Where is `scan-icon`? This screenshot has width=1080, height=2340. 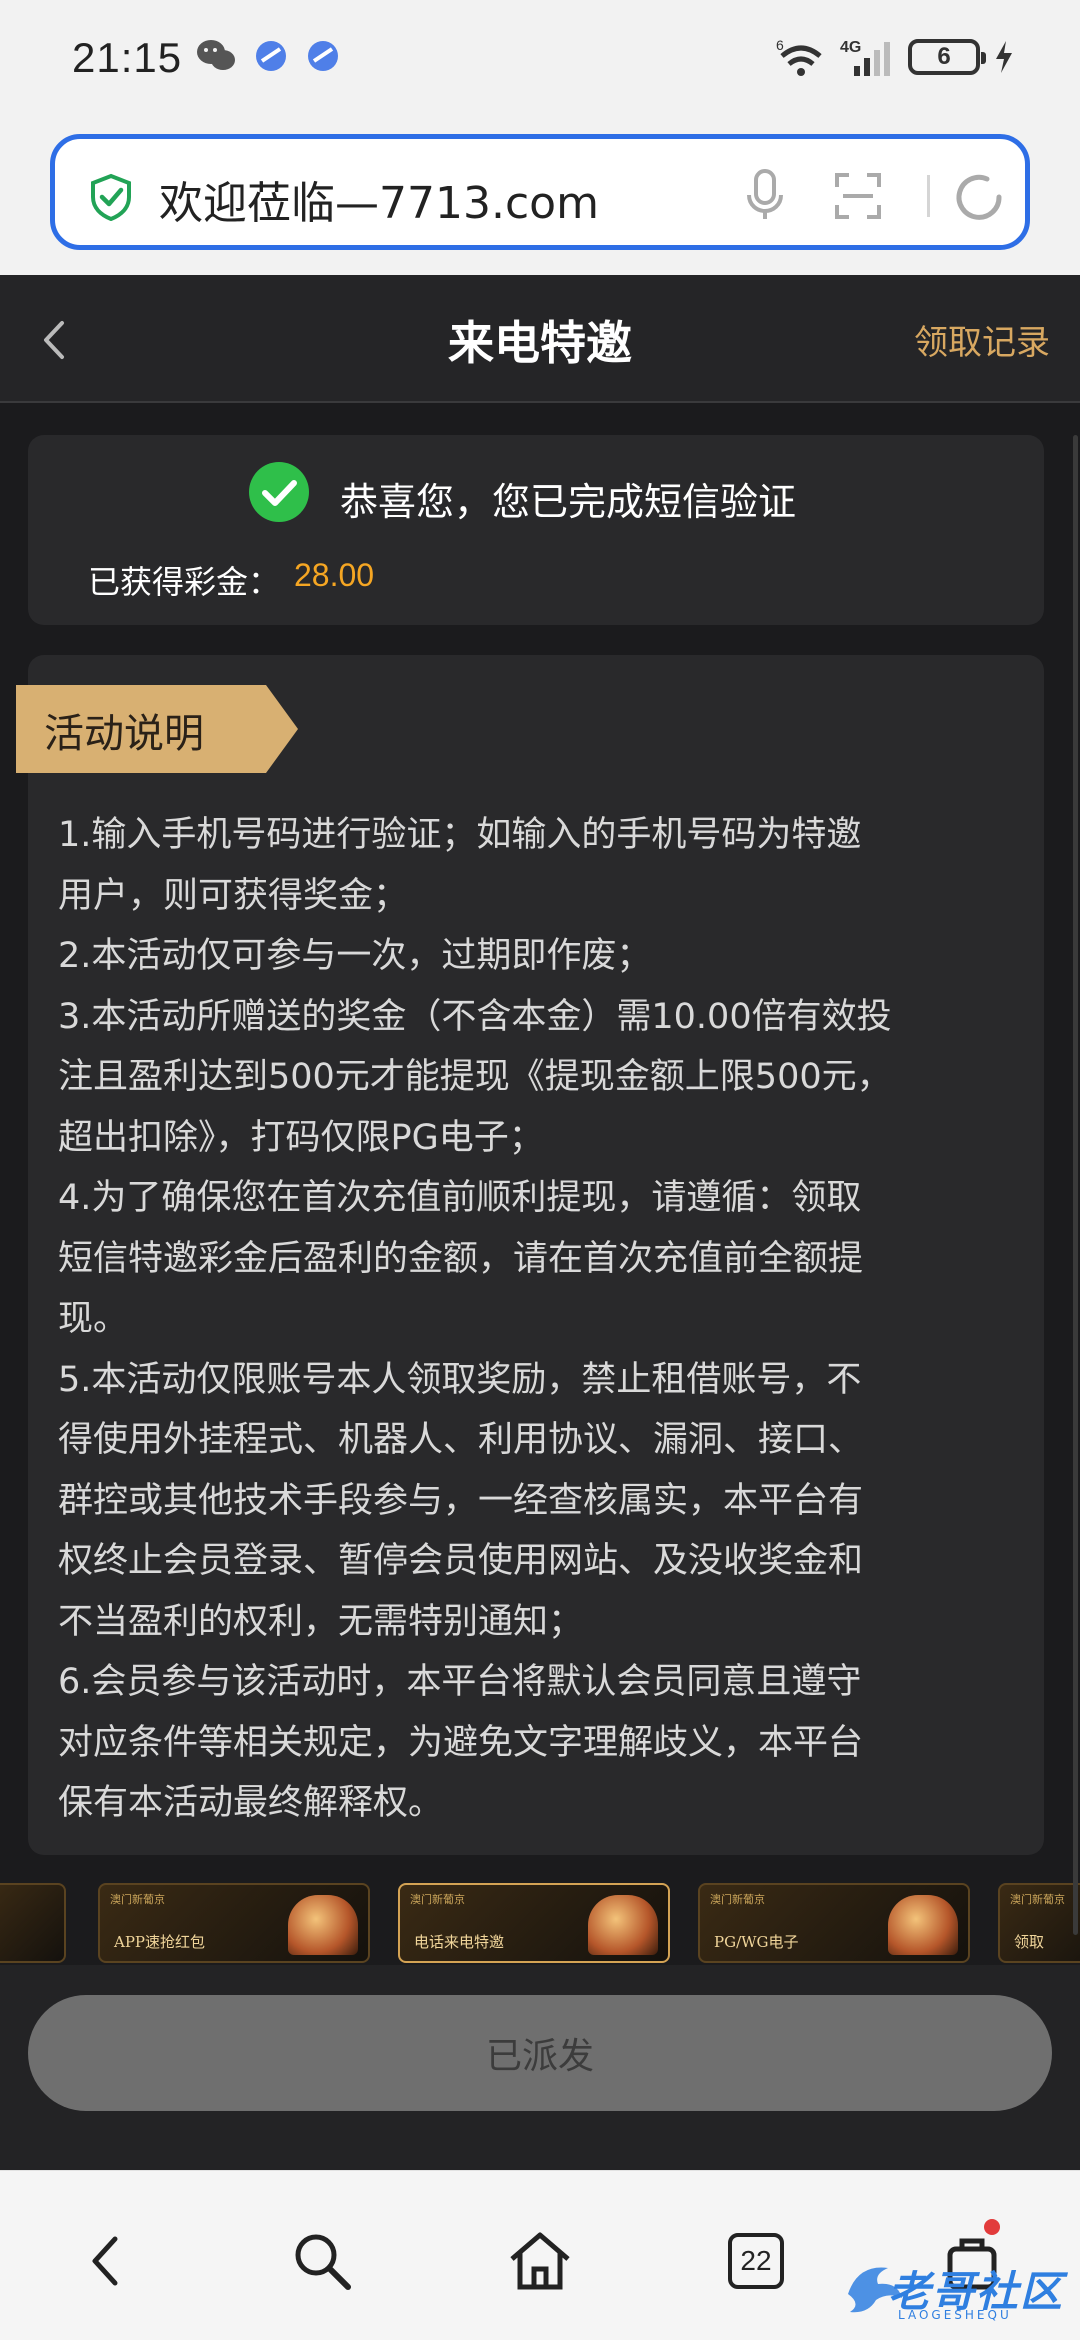
scan-icon is located at coordinates (858, 196).